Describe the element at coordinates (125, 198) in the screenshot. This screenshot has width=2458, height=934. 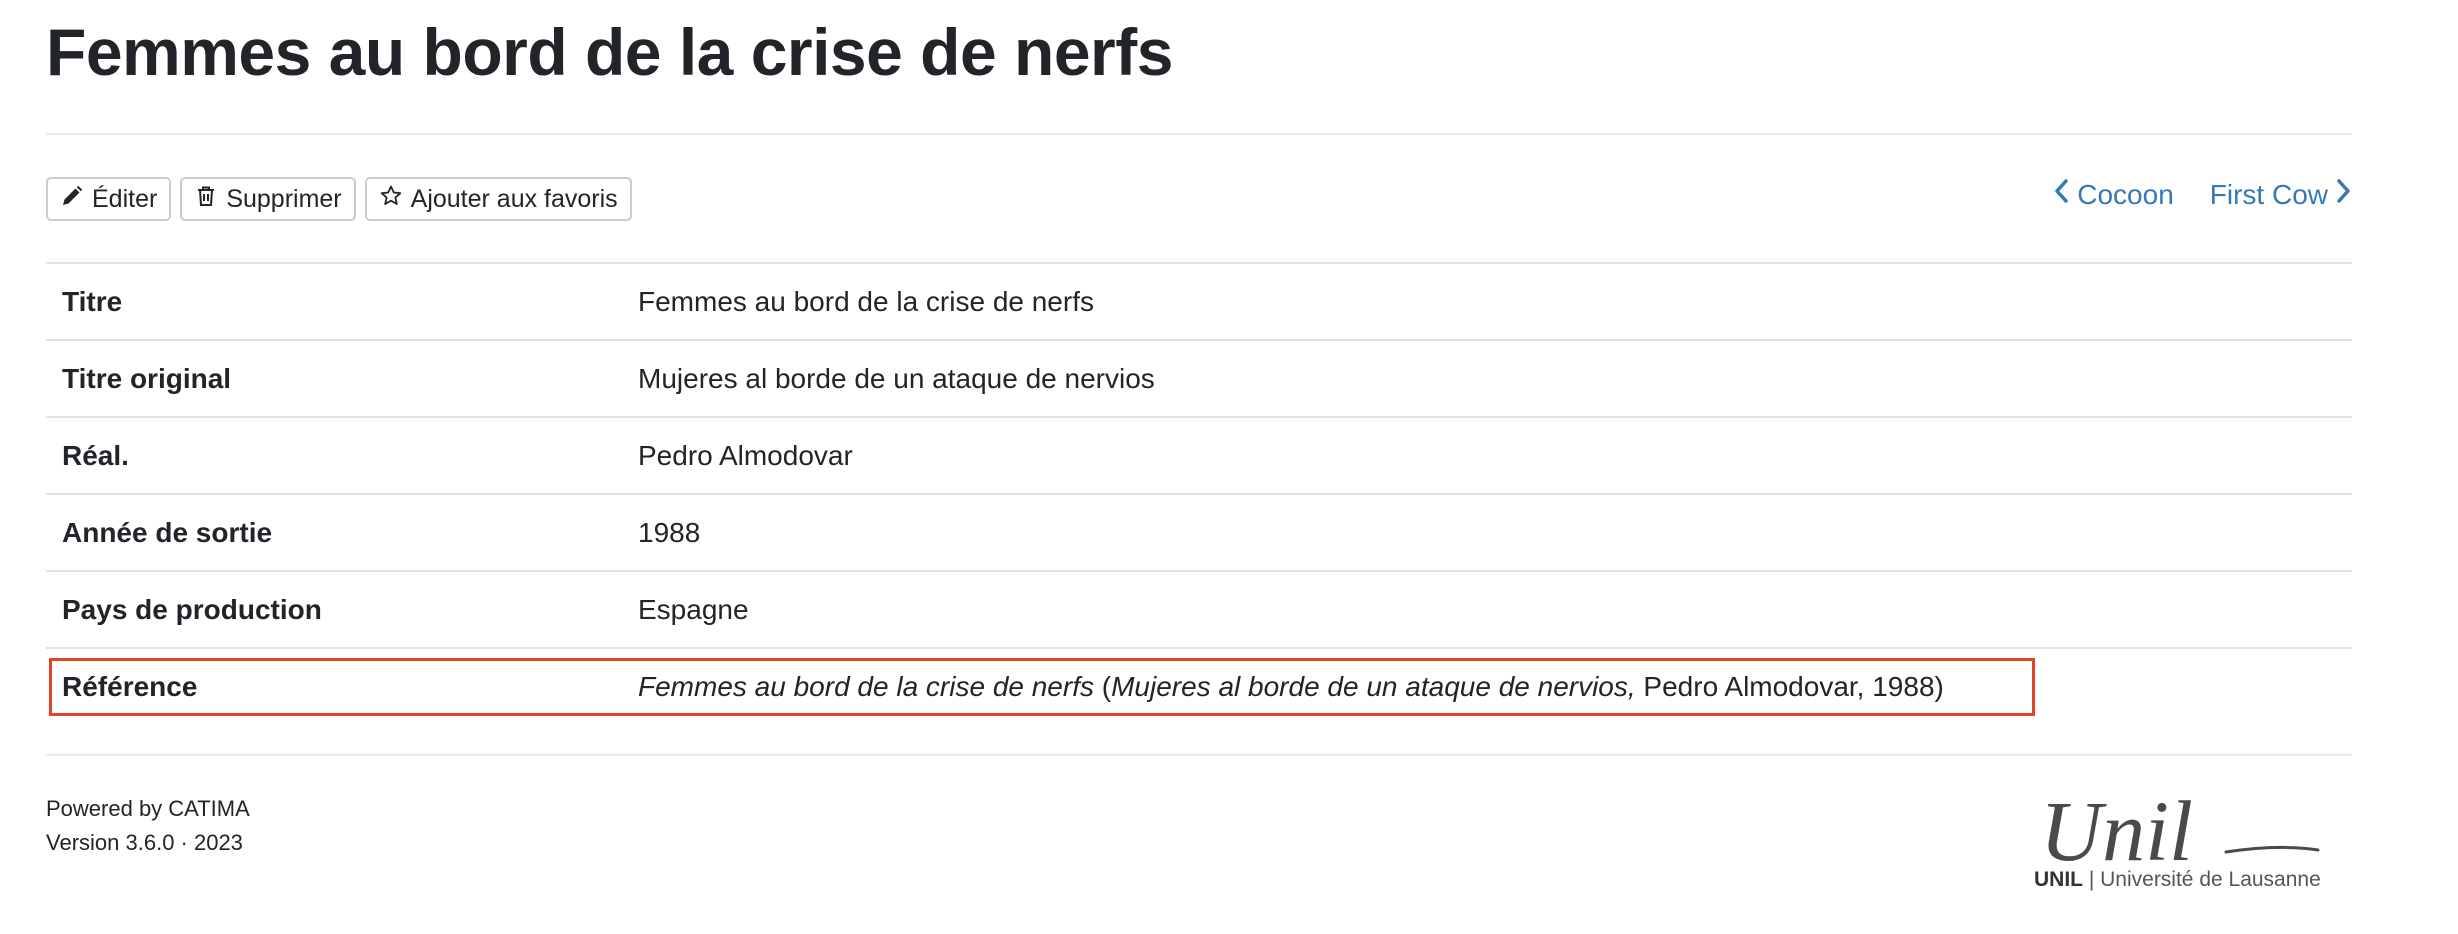
I see `edit-button-label: Éditer` at that location.